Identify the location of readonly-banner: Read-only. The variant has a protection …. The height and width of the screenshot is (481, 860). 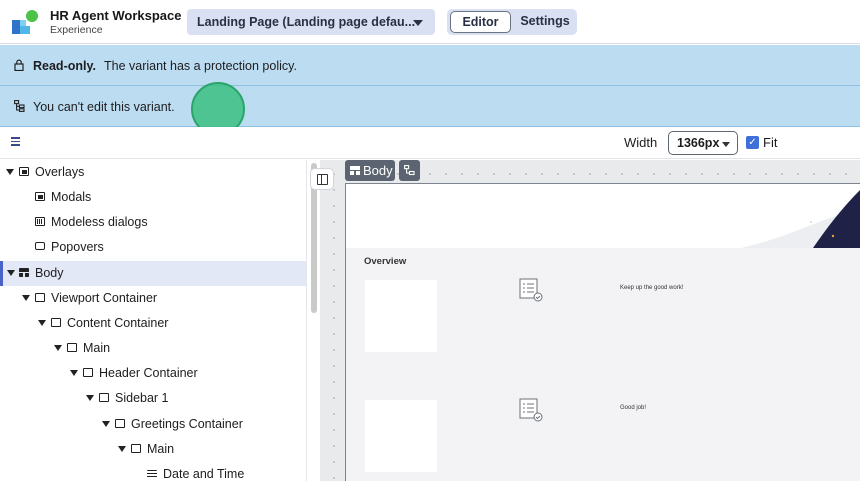
(430, 65).